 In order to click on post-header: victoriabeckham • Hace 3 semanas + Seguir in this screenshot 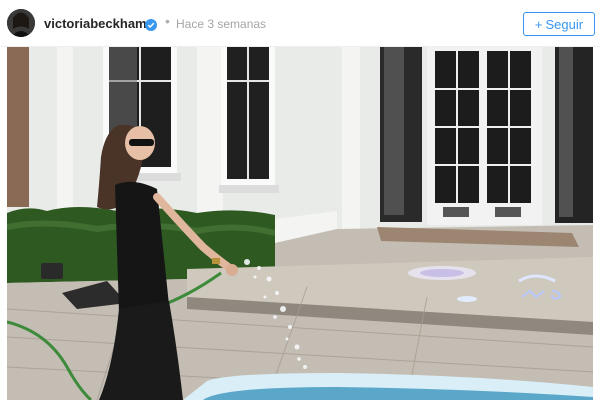, I will do `click(300, 23)`.